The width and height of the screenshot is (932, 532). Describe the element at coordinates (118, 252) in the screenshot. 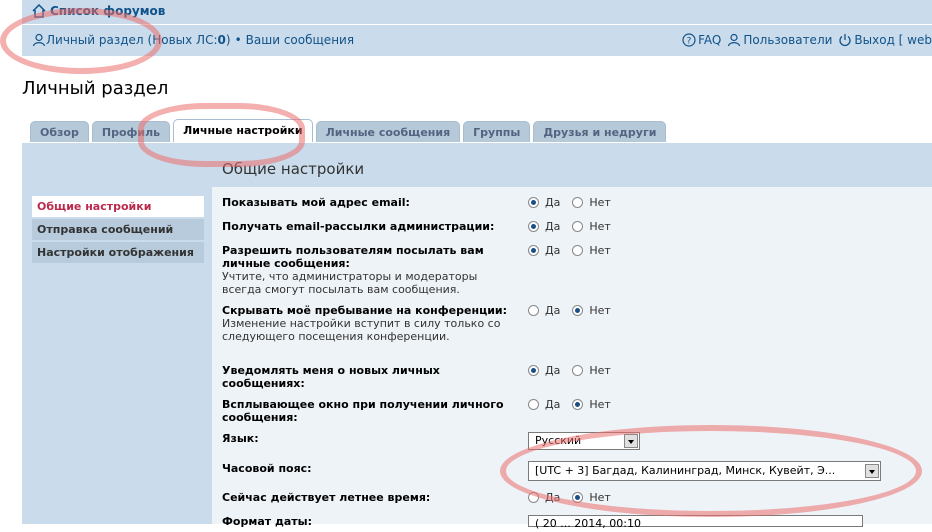

I see `sidebar-item-display: Настройки отображения` at that location.